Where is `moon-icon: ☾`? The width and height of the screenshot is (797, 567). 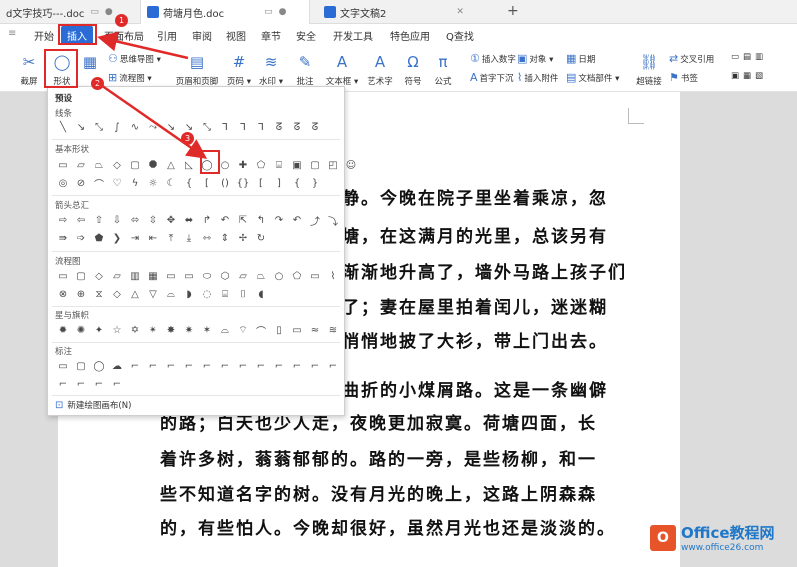
moon-icon: ☾ is located at coordinates (171, 183).